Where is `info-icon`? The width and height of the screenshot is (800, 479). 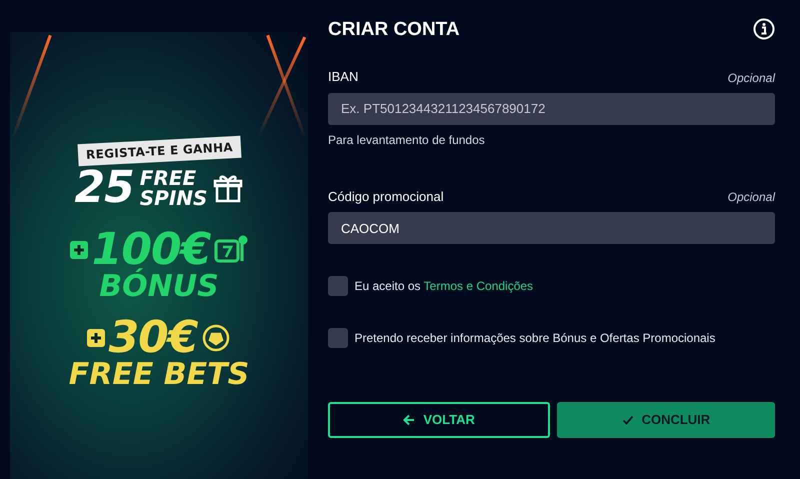 info-icon is located at coordinates (764, 29).